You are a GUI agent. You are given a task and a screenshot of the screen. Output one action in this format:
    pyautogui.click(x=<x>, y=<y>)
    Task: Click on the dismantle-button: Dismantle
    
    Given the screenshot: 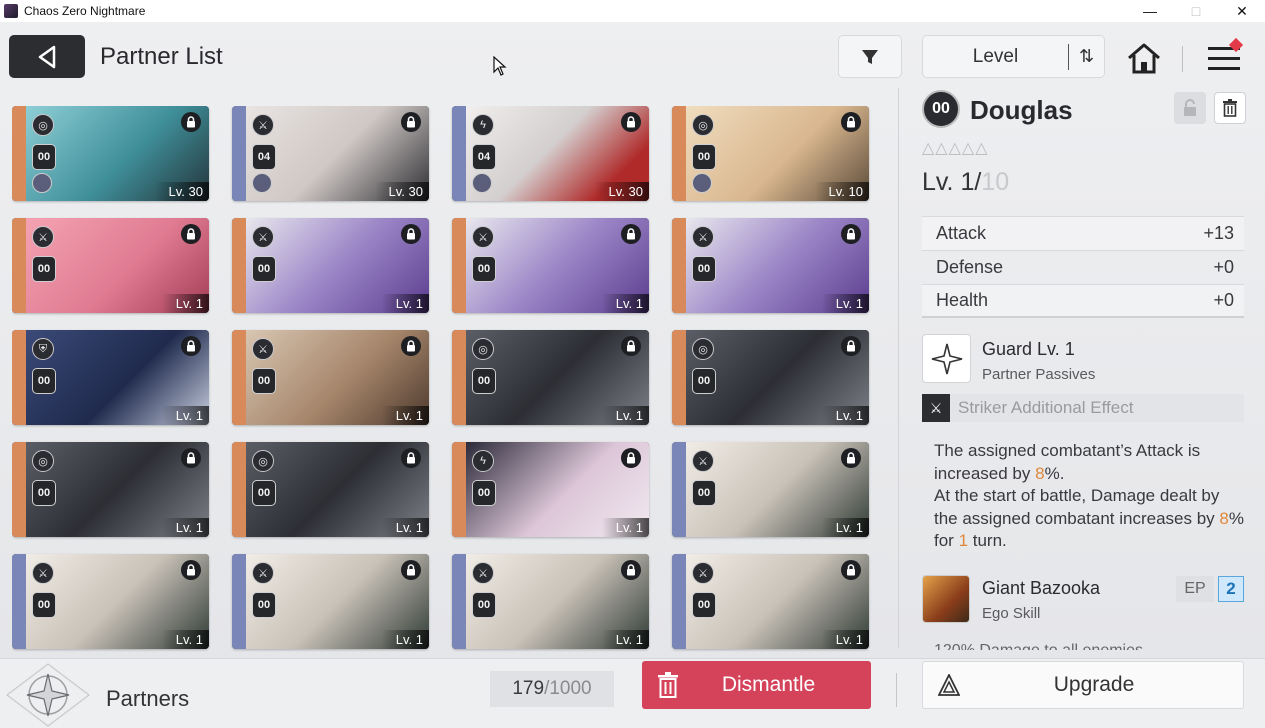 What is the action you would take?
    pyautogui.click(x=756, y=685)
    